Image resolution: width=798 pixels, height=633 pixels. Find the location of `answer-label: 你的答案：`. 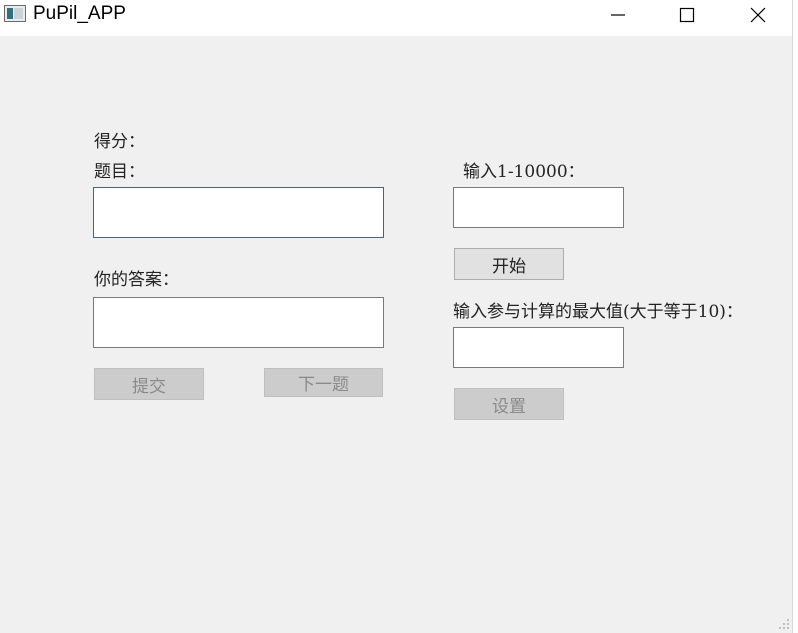

answer-label: 你的答案： is located at coordinates (136, 280).